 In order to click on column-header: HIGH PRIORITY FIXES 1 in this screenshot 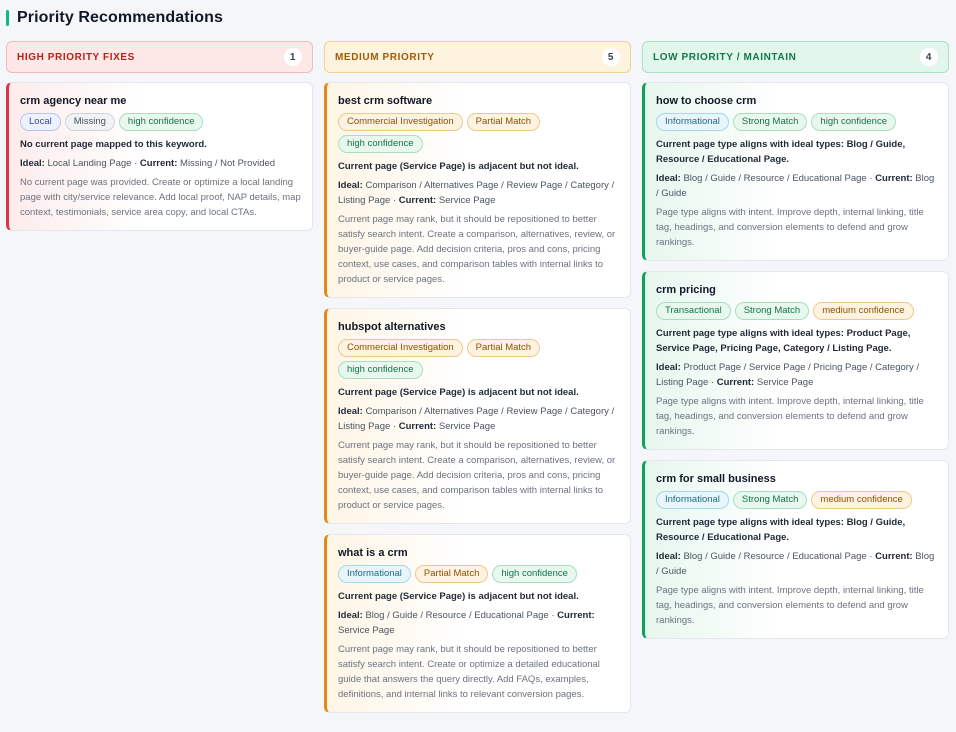, I will do `click(159, 57)`.